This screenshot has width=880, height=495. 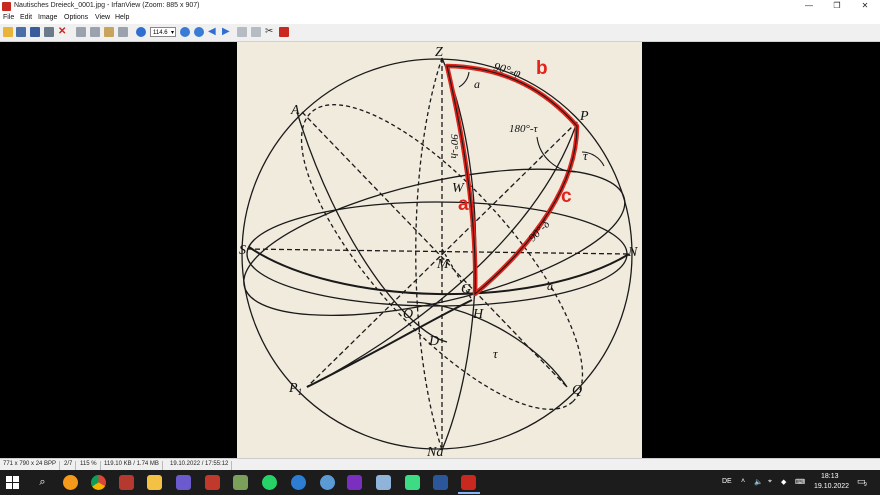 What do you see at coordinates (270, 32) in the screenshot?
I see `settings-tools-icon: ✂` at bounding box center [270, 32].